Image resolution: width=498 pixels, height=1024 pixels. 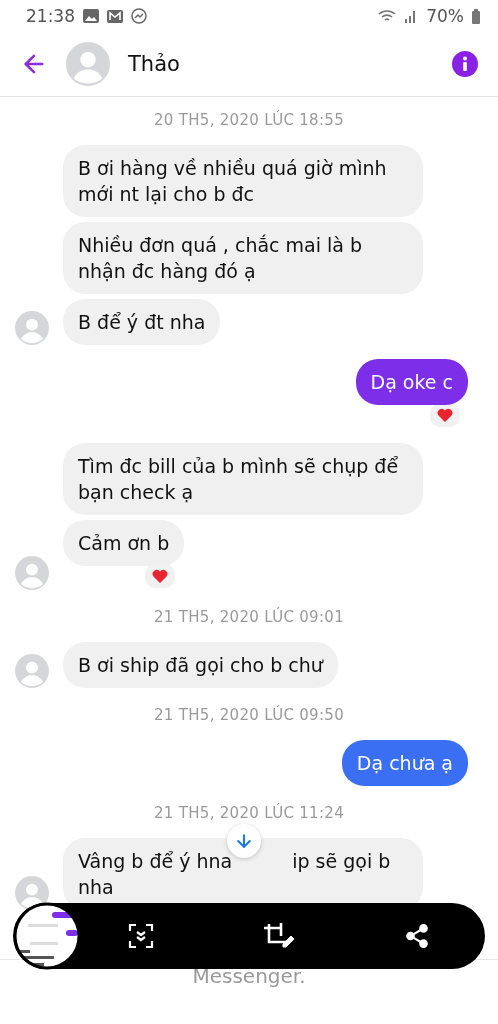 I want to click on message-bubble: B ơi ship đã gọi cho b chư, so click(x=200, y=665).